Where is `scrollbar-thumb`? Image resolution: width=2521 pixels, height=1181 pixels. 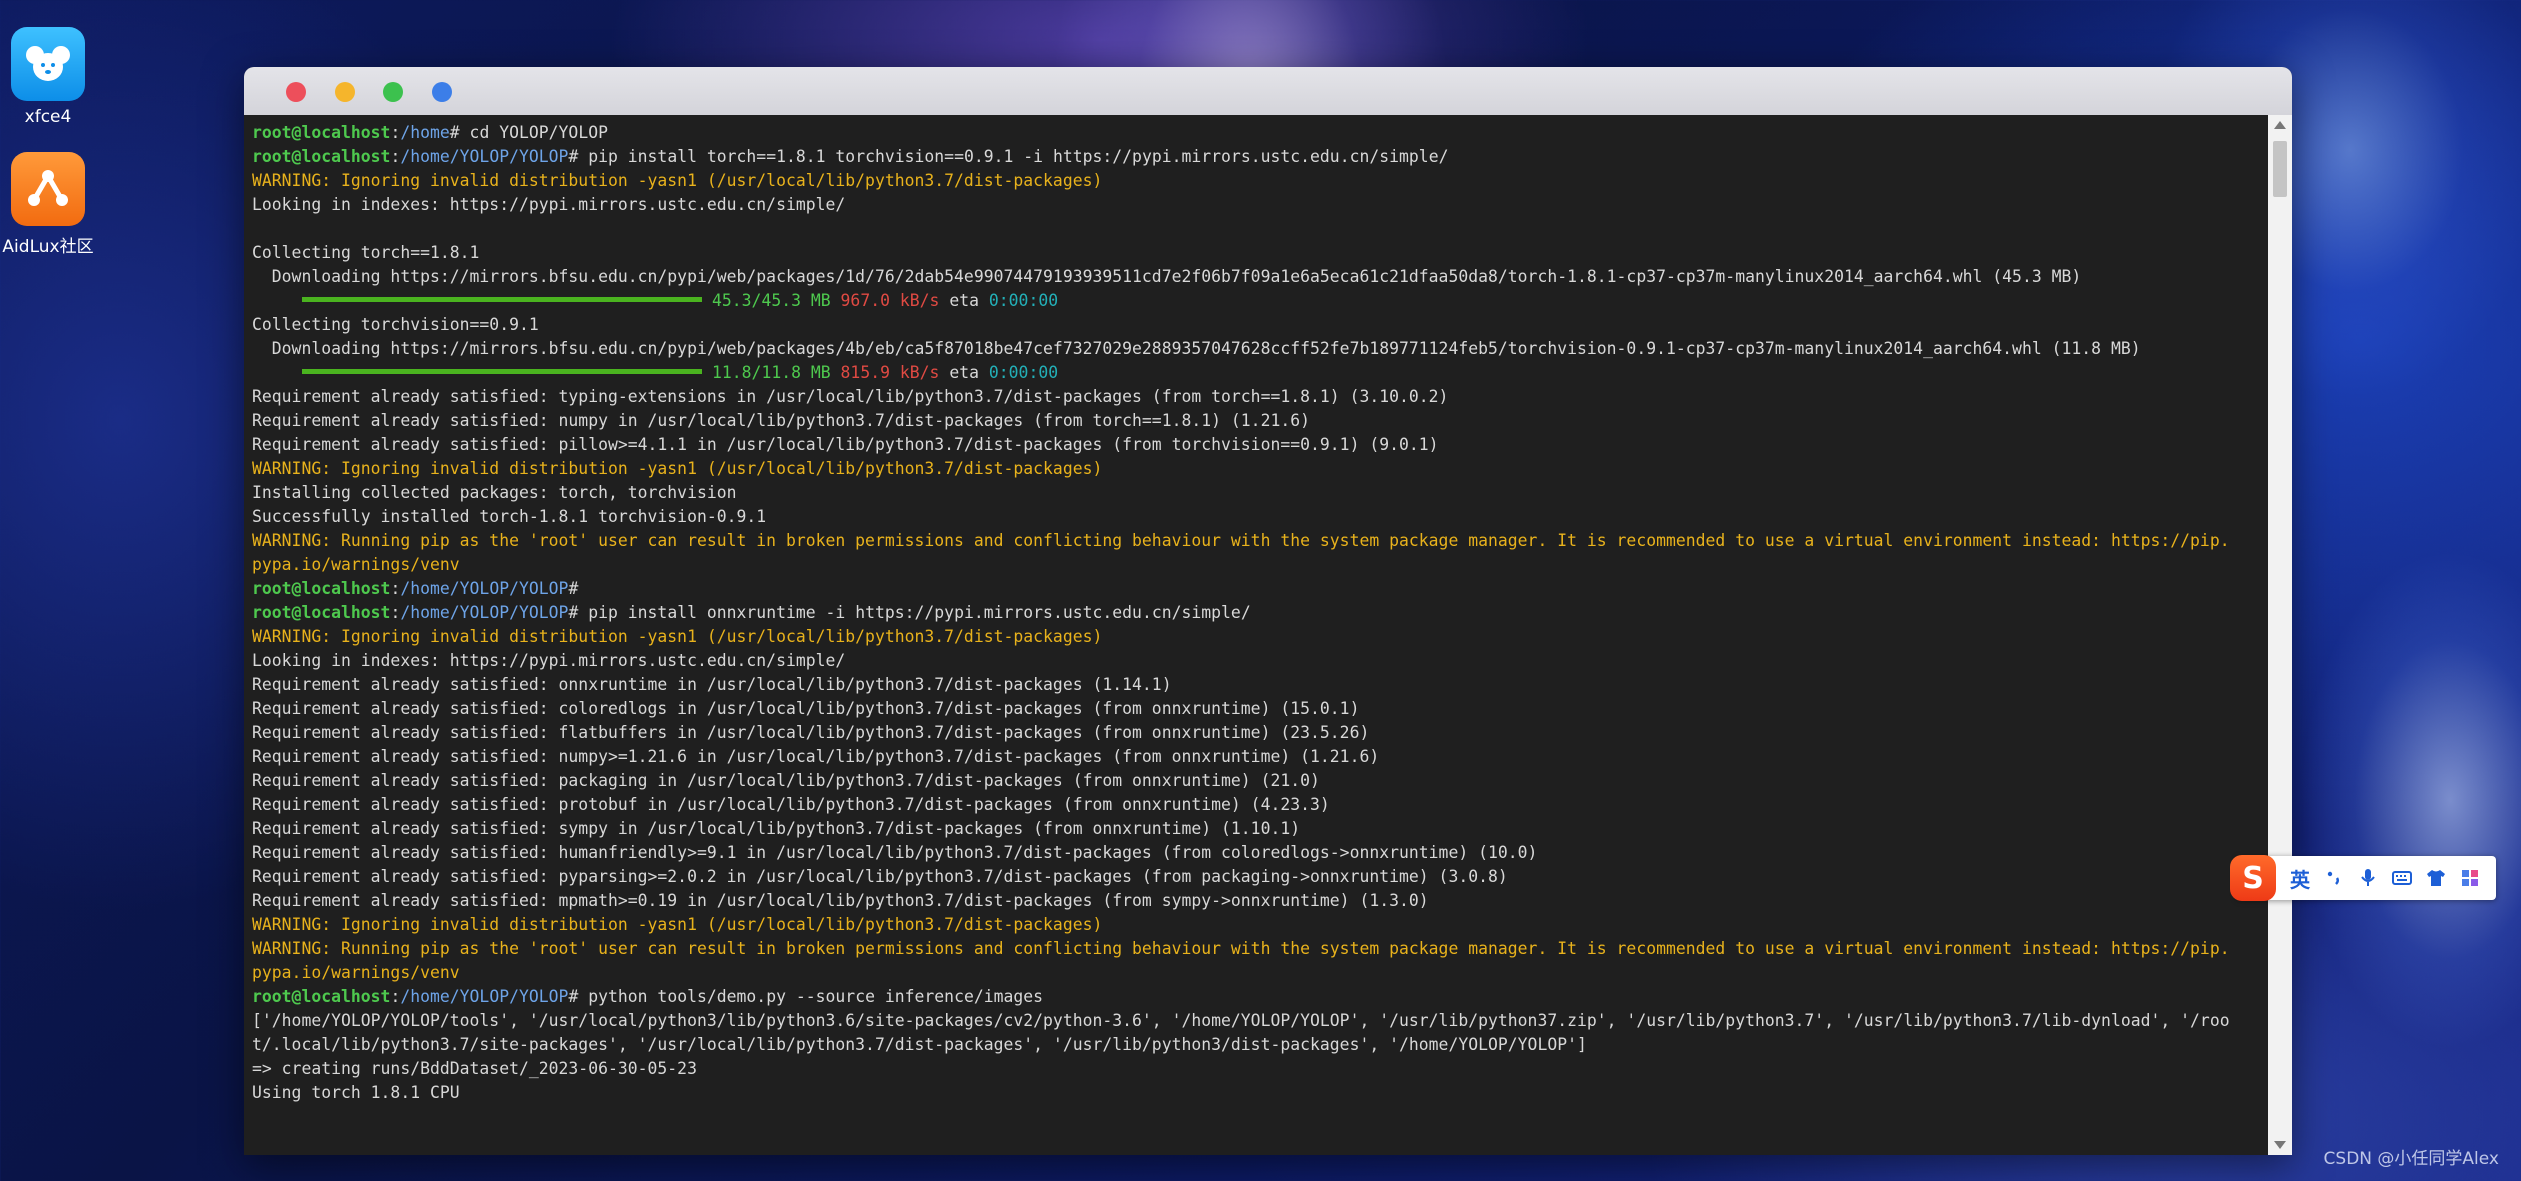
scrollbar-thumb is located at coordinates (2280, 169).